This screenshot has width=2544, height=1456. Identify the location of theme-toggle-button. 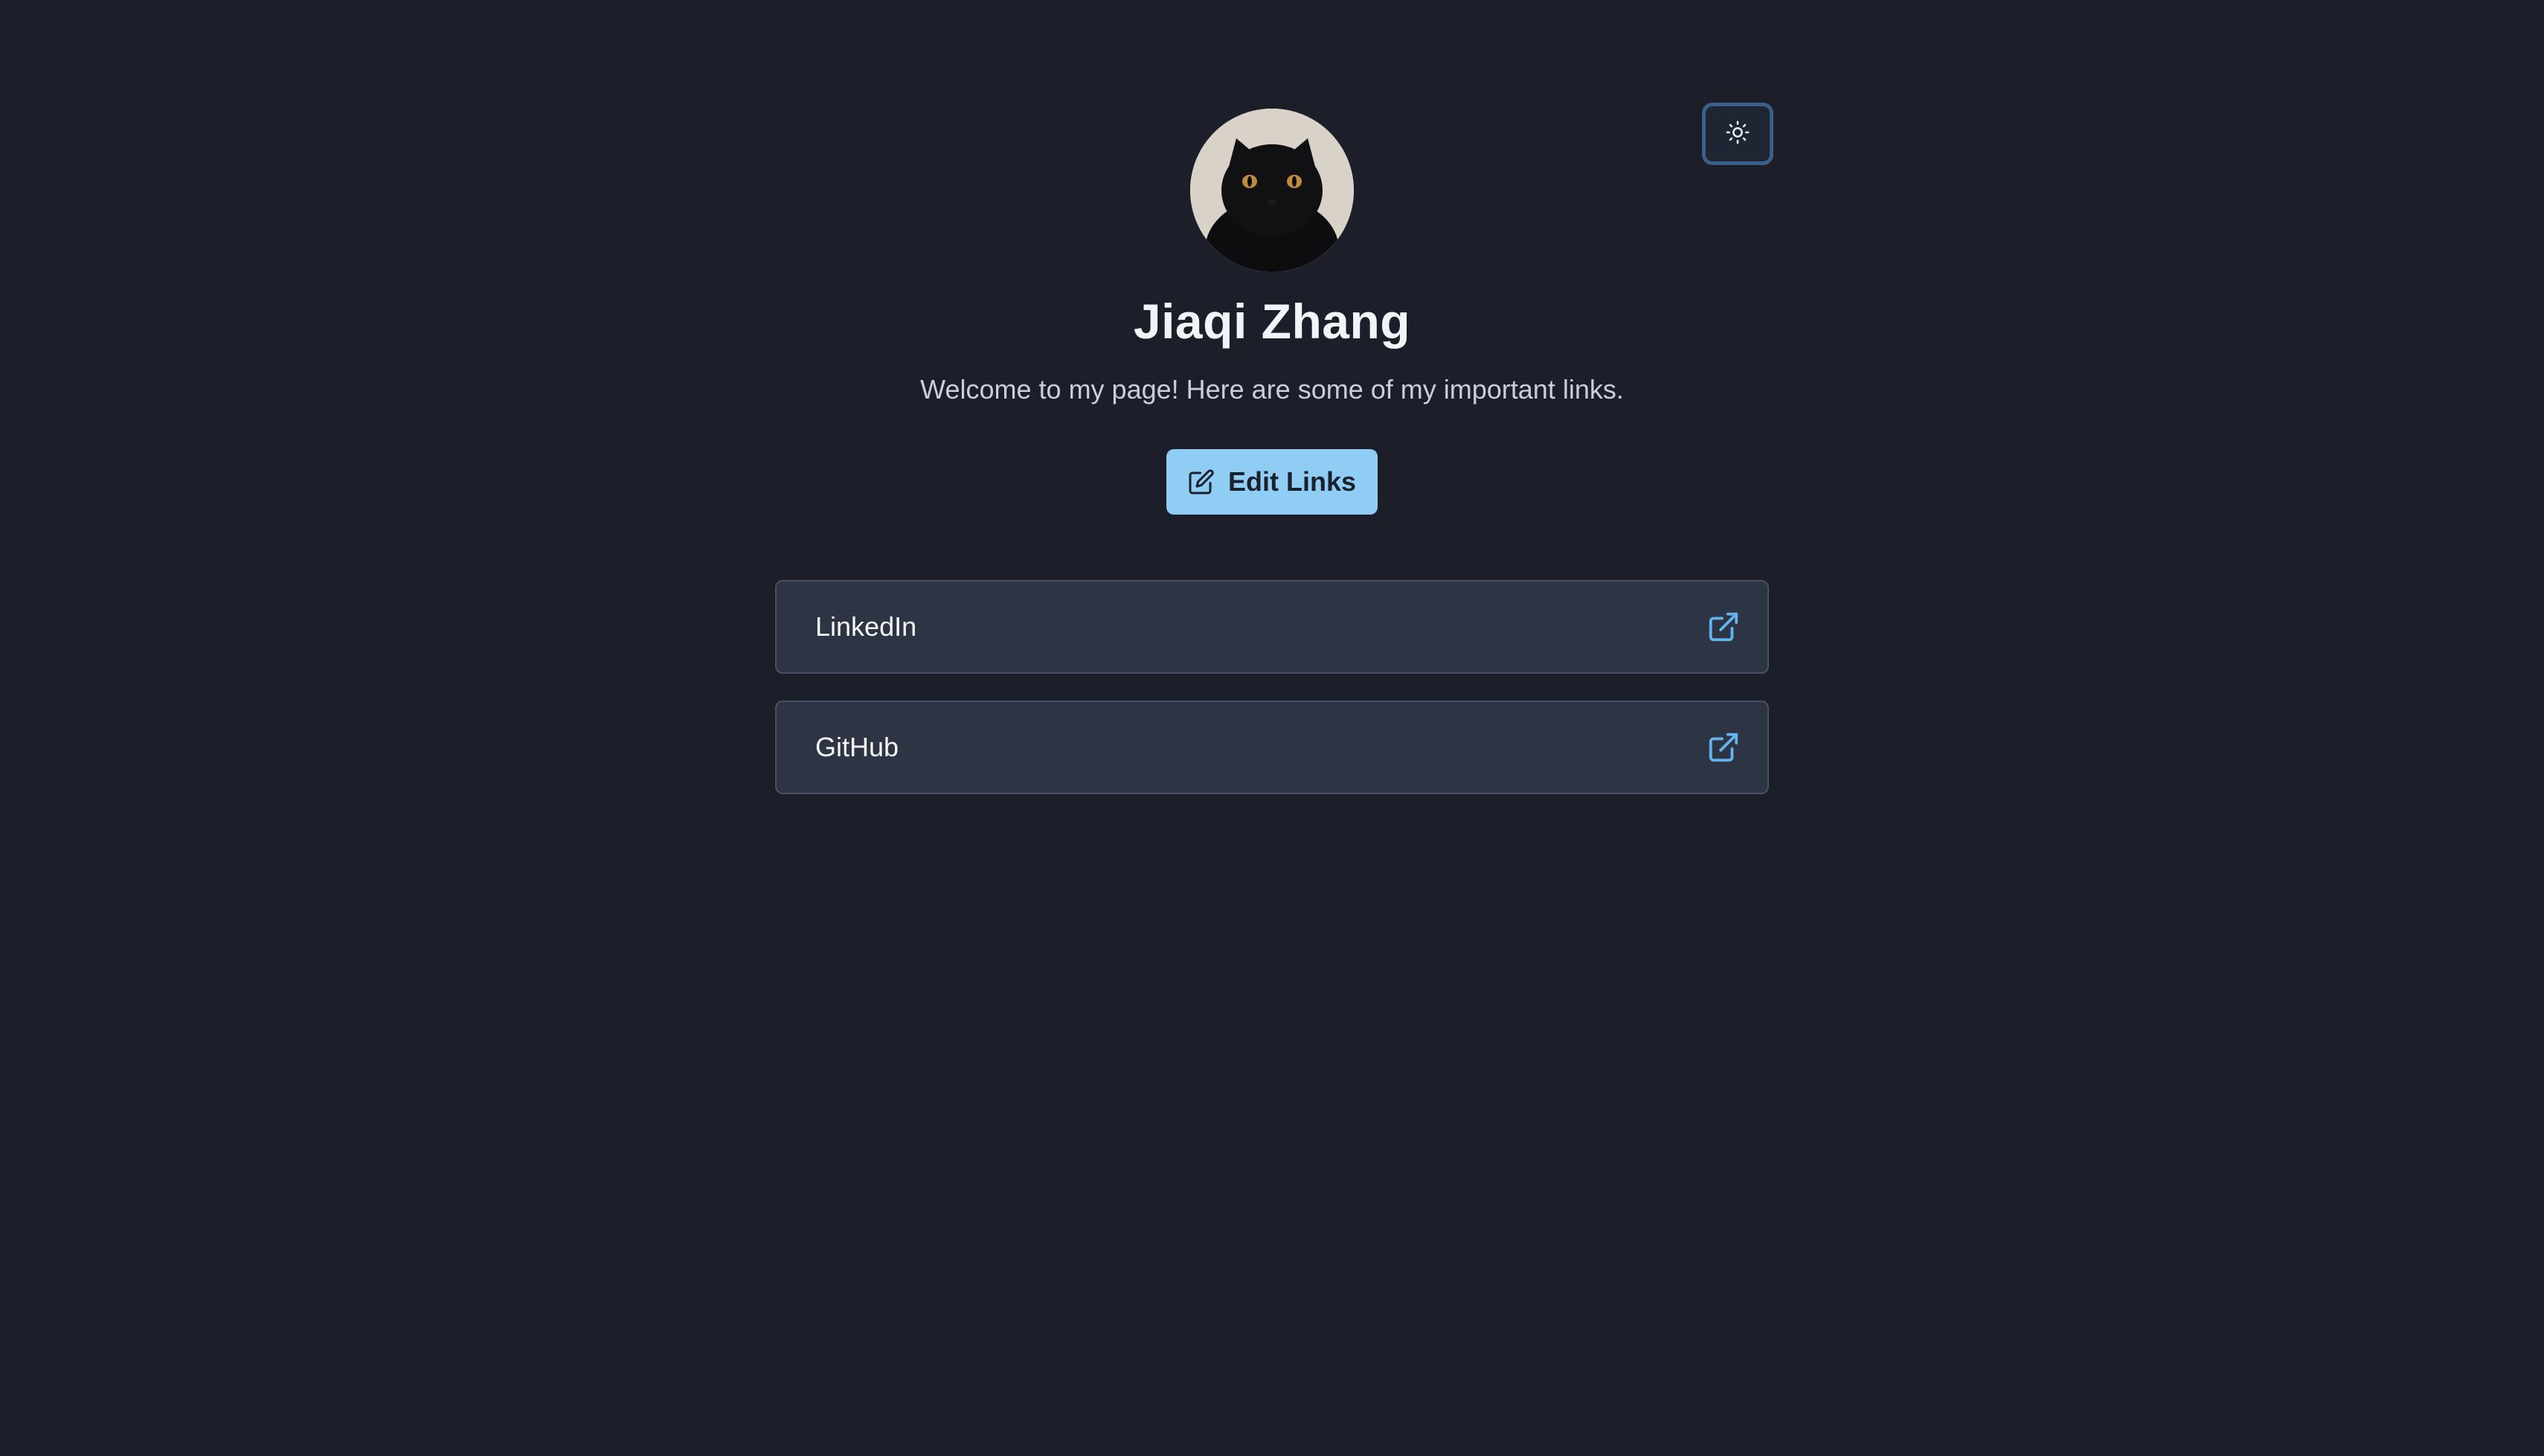
(1737, 134).